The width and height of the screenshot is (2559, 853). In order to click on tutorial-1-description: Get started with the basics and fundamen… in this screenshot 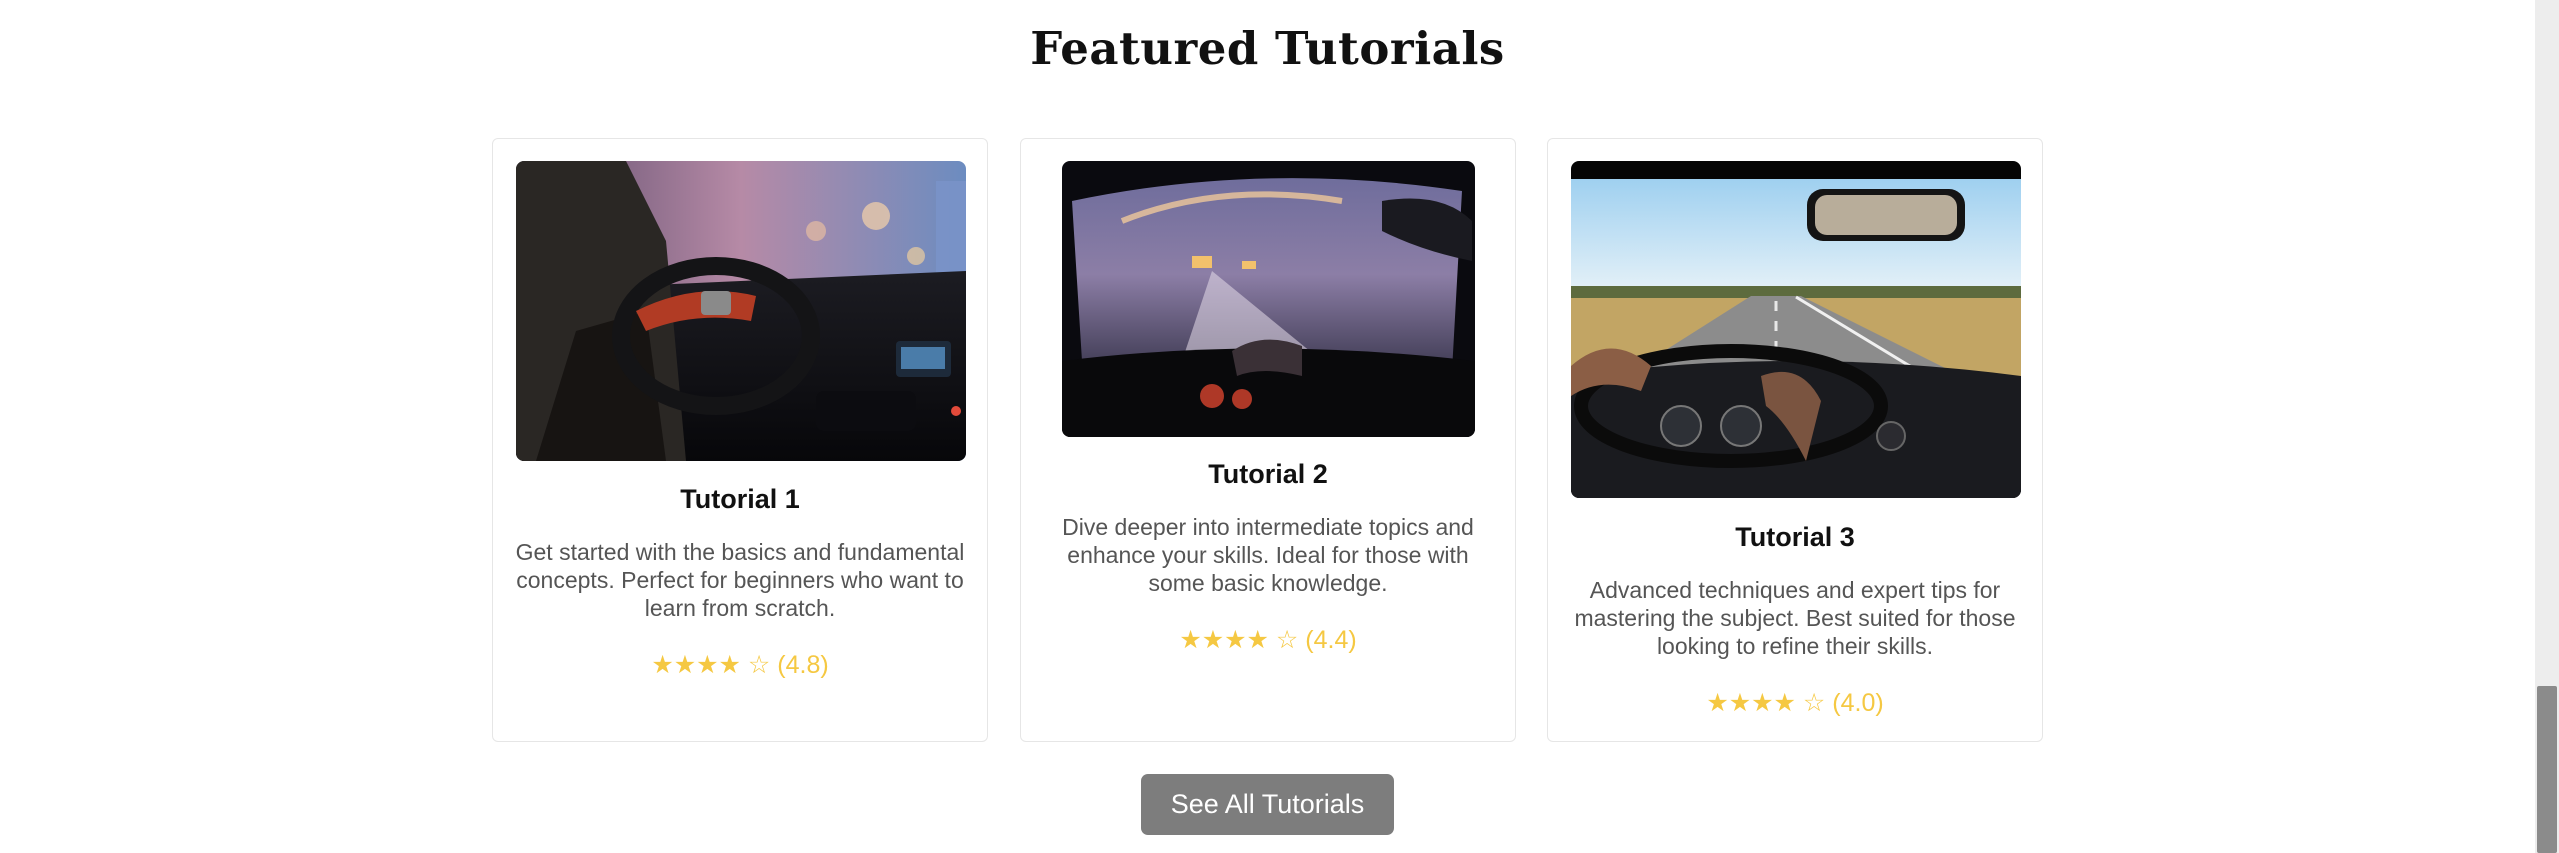, I will do `click(740, 580)`.